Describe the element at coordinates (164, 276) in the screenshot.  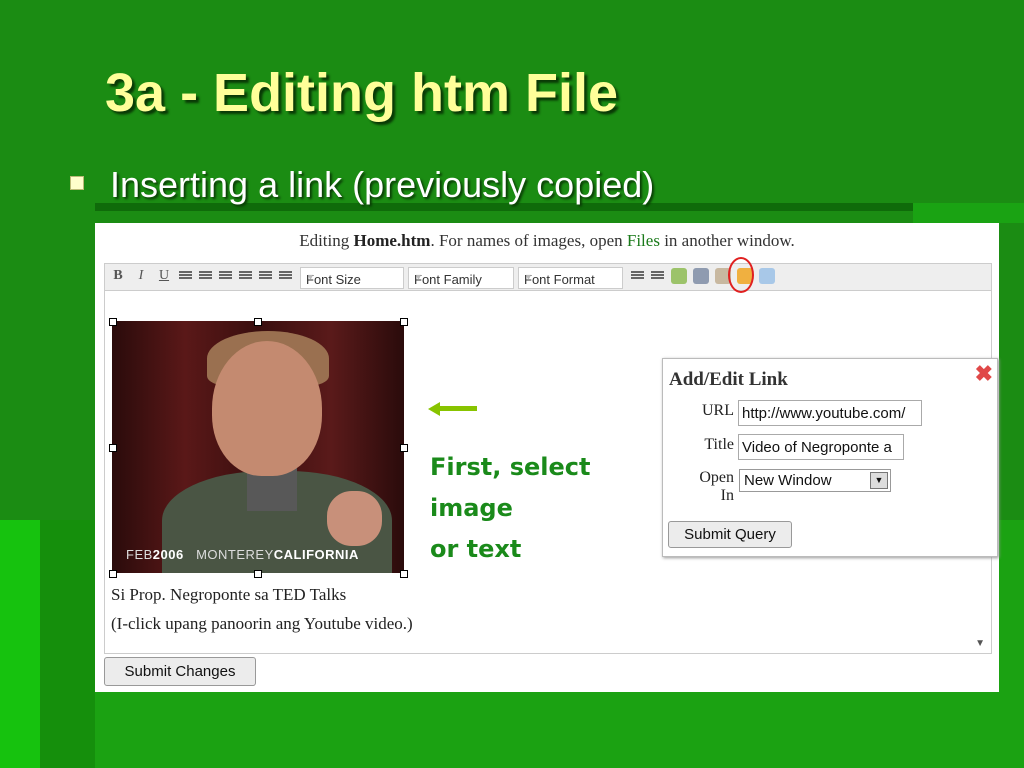
I see `underline-button: U` at that location.